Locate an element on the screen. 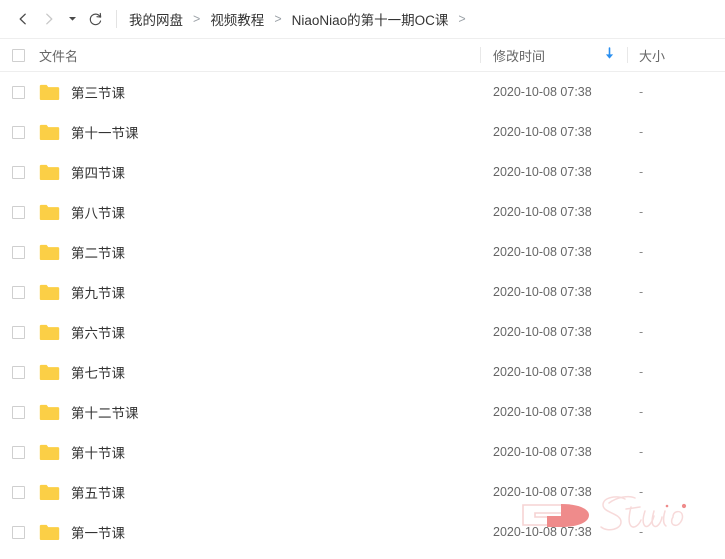 The height and width of the screenshot is (559, 725). file-name-cell: 第十二节课 is located at coordinates (256, 412).